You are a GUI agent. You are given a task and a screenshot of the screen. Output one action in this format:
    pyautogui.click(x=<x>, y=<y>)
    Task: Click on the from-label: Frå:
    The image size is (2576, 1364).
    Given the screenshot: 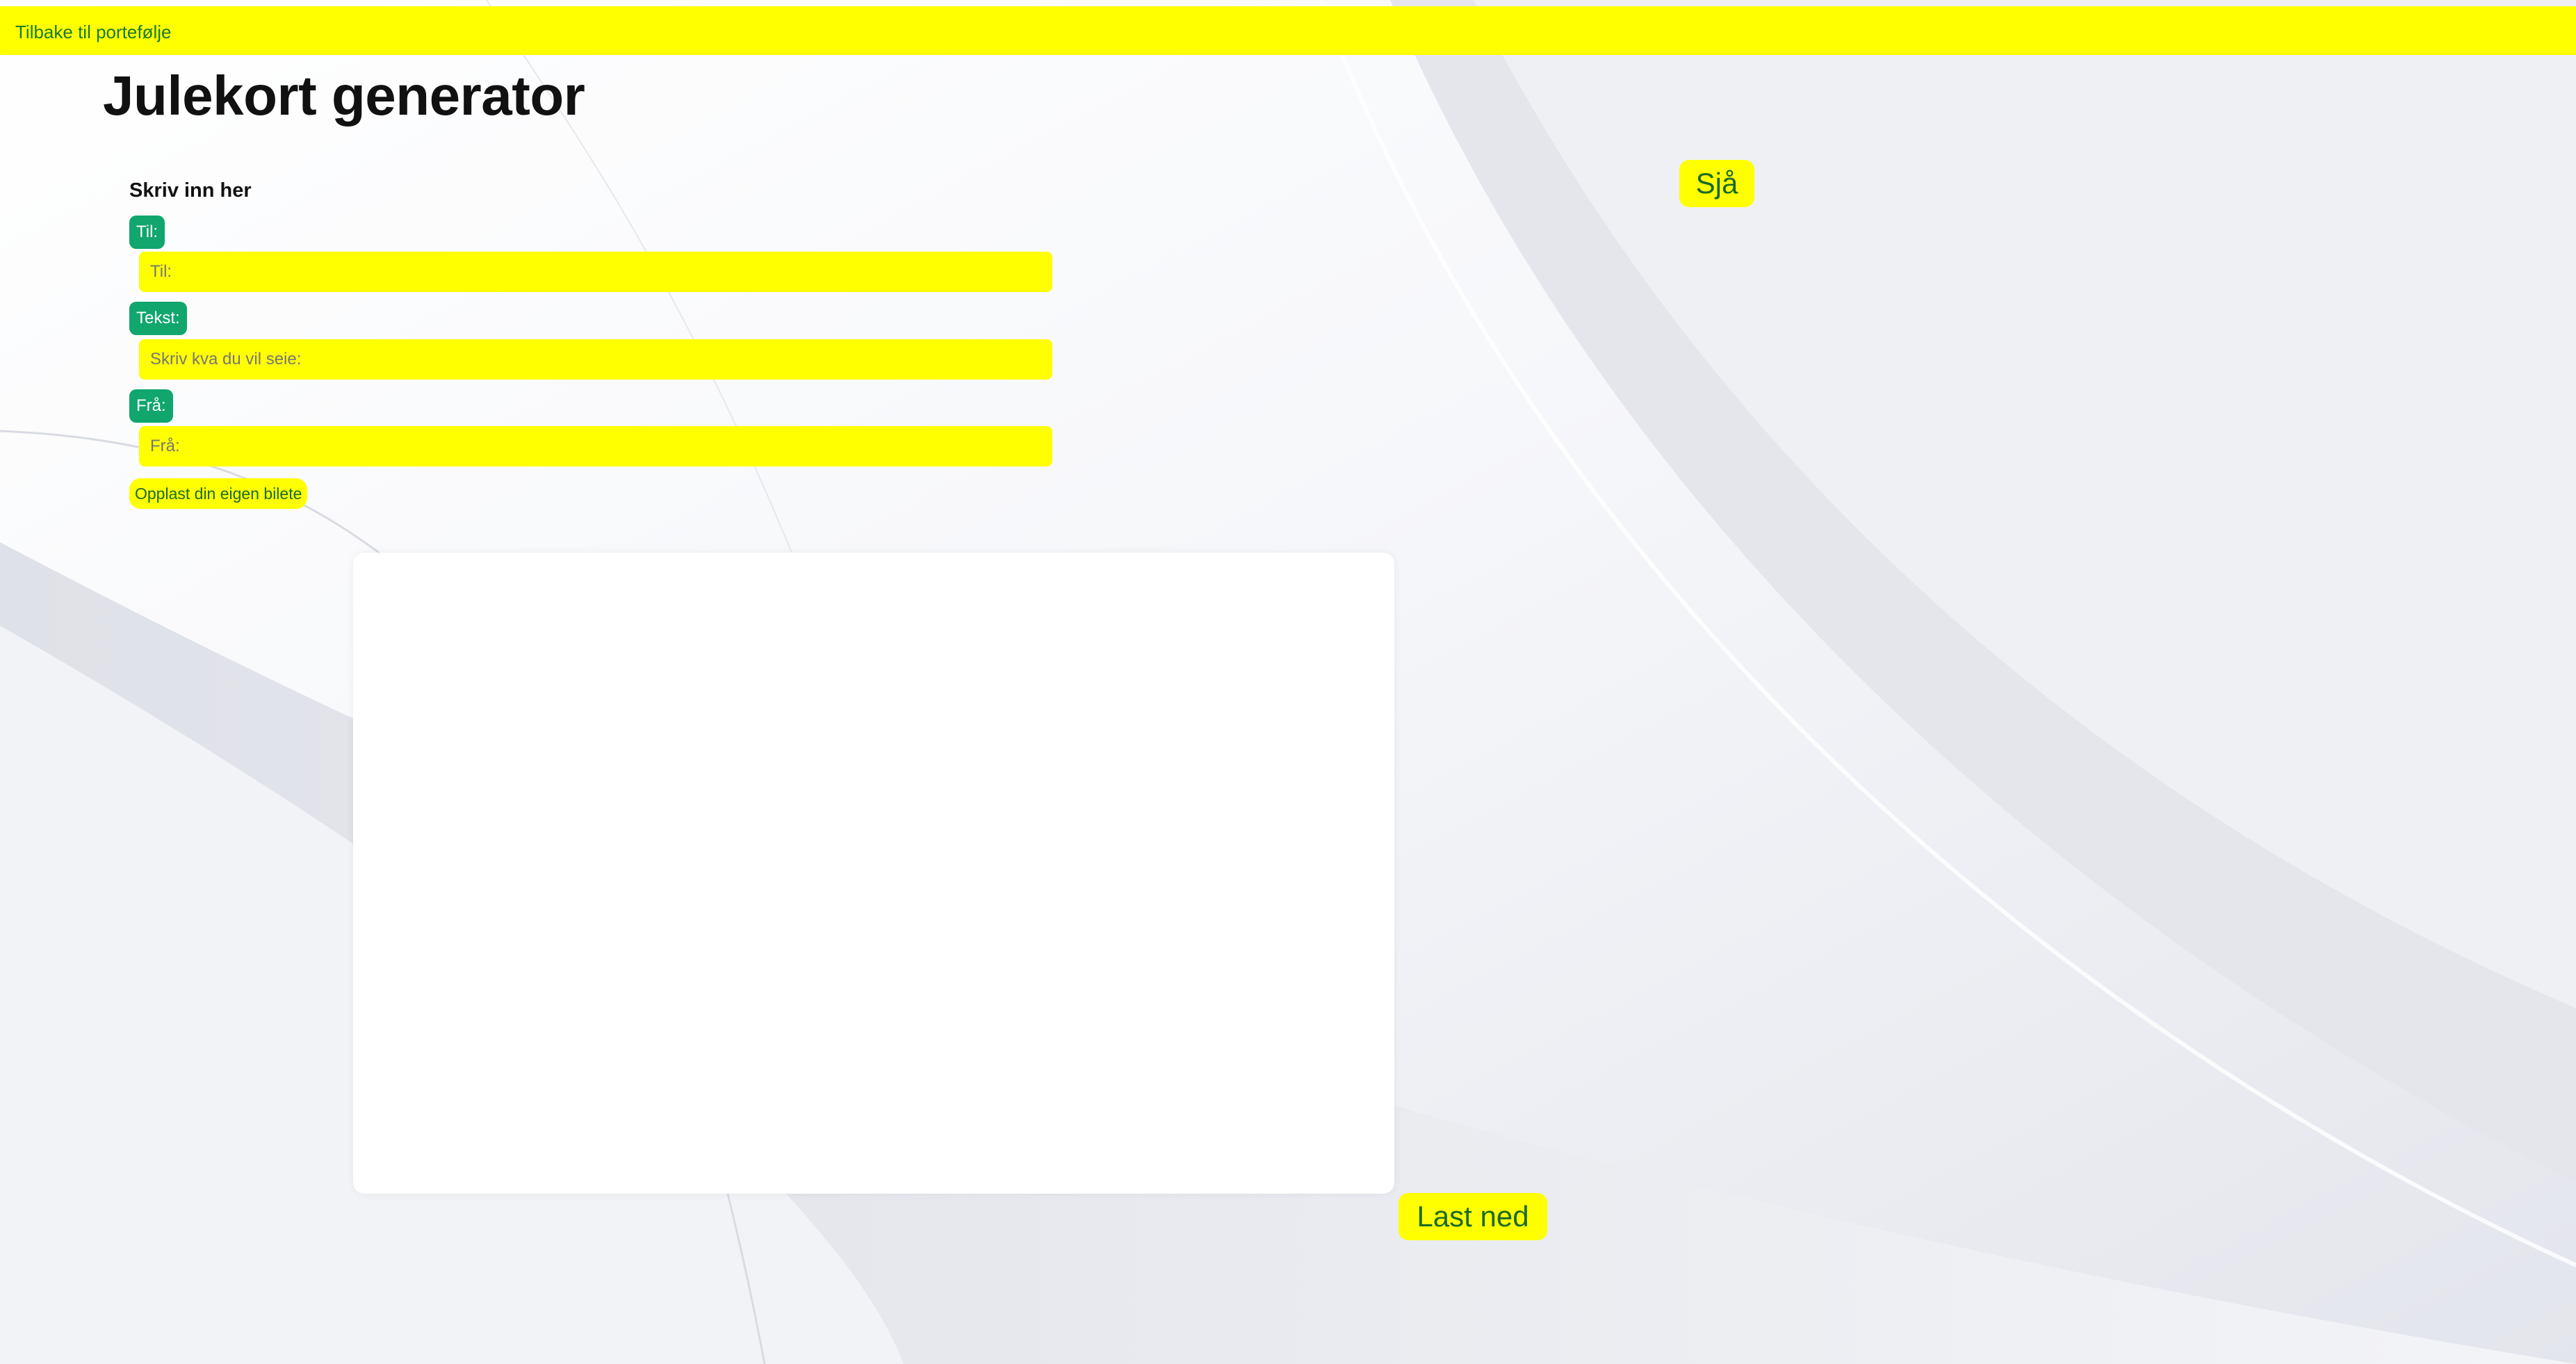 What is the action you would take?
    pyautogui.click(x=151, y=406)
    